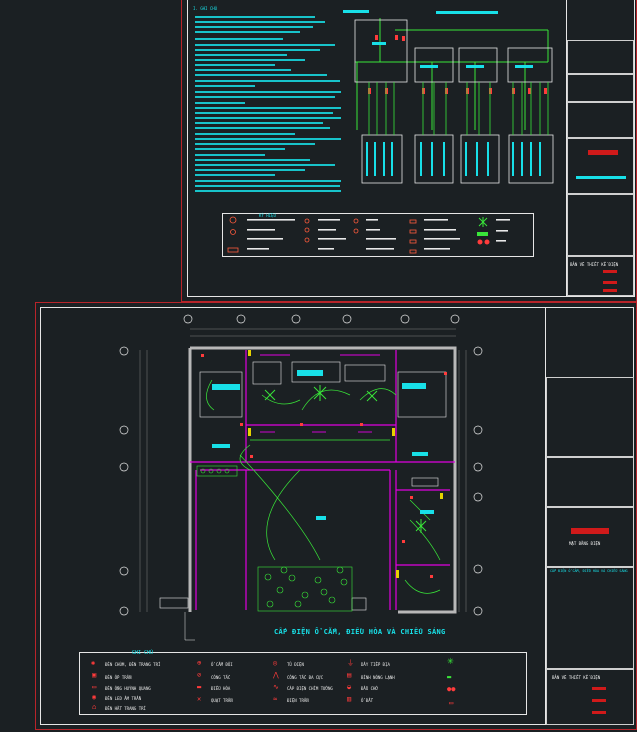  Describe the element at coordinates (199, 663) in the screenshot. I see `socket-icon: ⊕` at that location.